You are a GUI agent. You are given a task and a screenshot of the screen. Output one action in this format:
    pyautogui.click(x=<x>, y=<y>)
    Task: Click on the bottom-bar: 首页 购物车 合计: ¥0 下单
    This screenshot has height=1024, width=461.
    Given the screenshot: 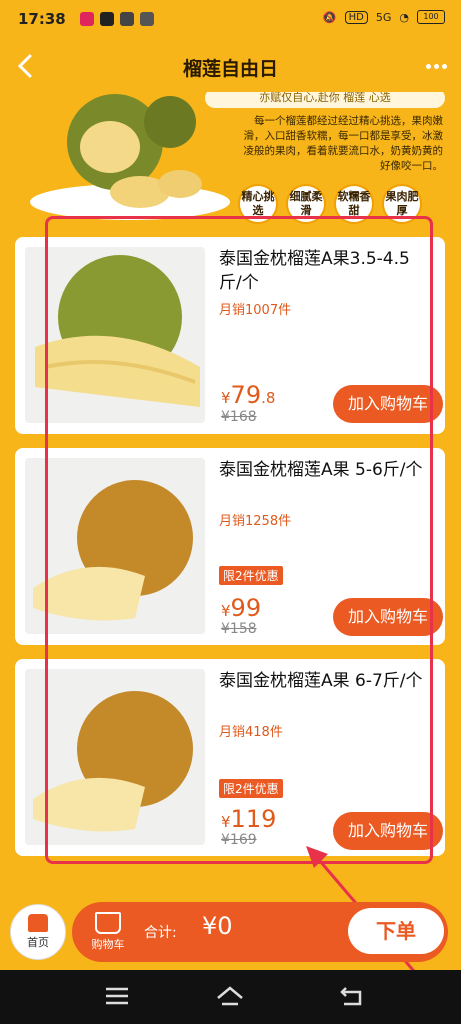 What is the action you would take?
    pyautogui.click(x=230, y=932)
    